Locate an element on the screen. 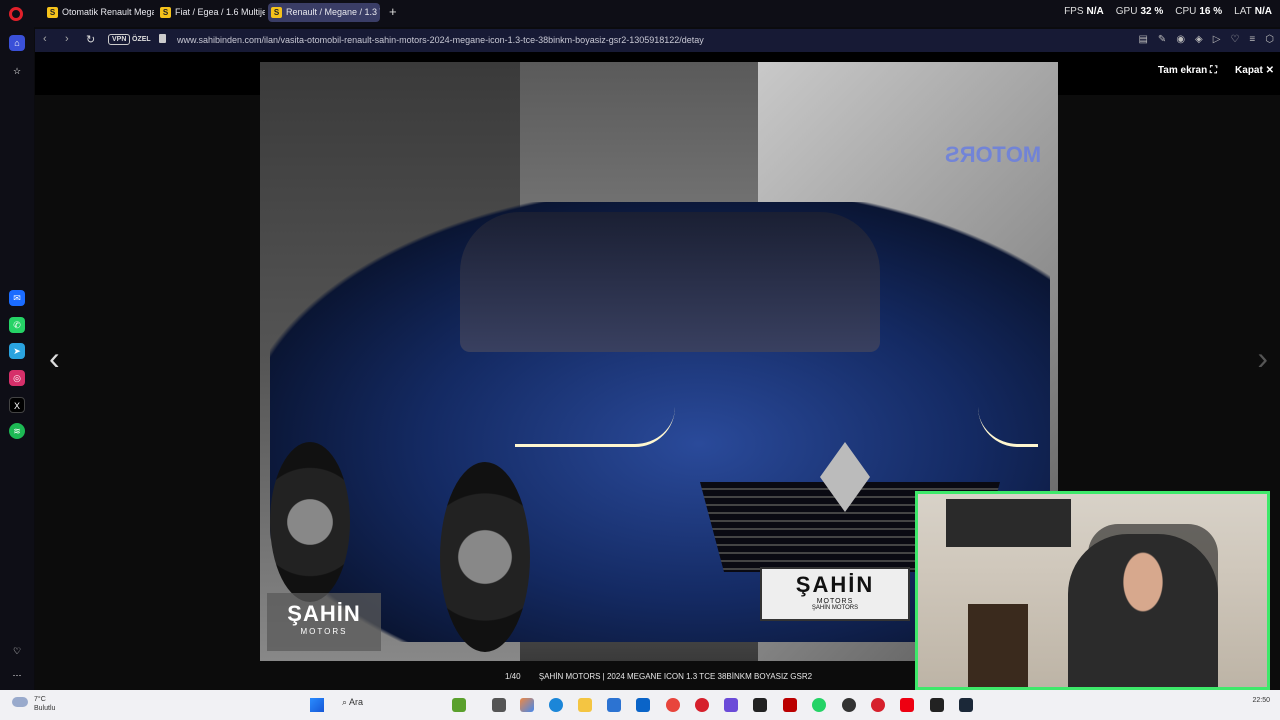 Image resolution: width=1280 pixels, height=720 pixels. github-icon is located at coordinates (849, 705).